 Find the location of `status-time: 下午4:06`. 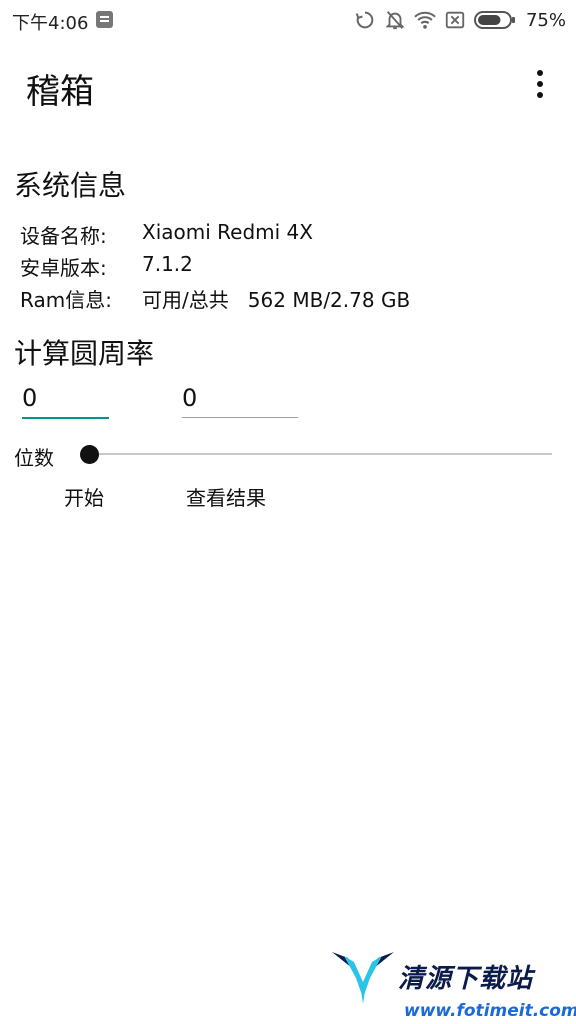

status-time: 下午4:06 is located at coordinates (50, 23).